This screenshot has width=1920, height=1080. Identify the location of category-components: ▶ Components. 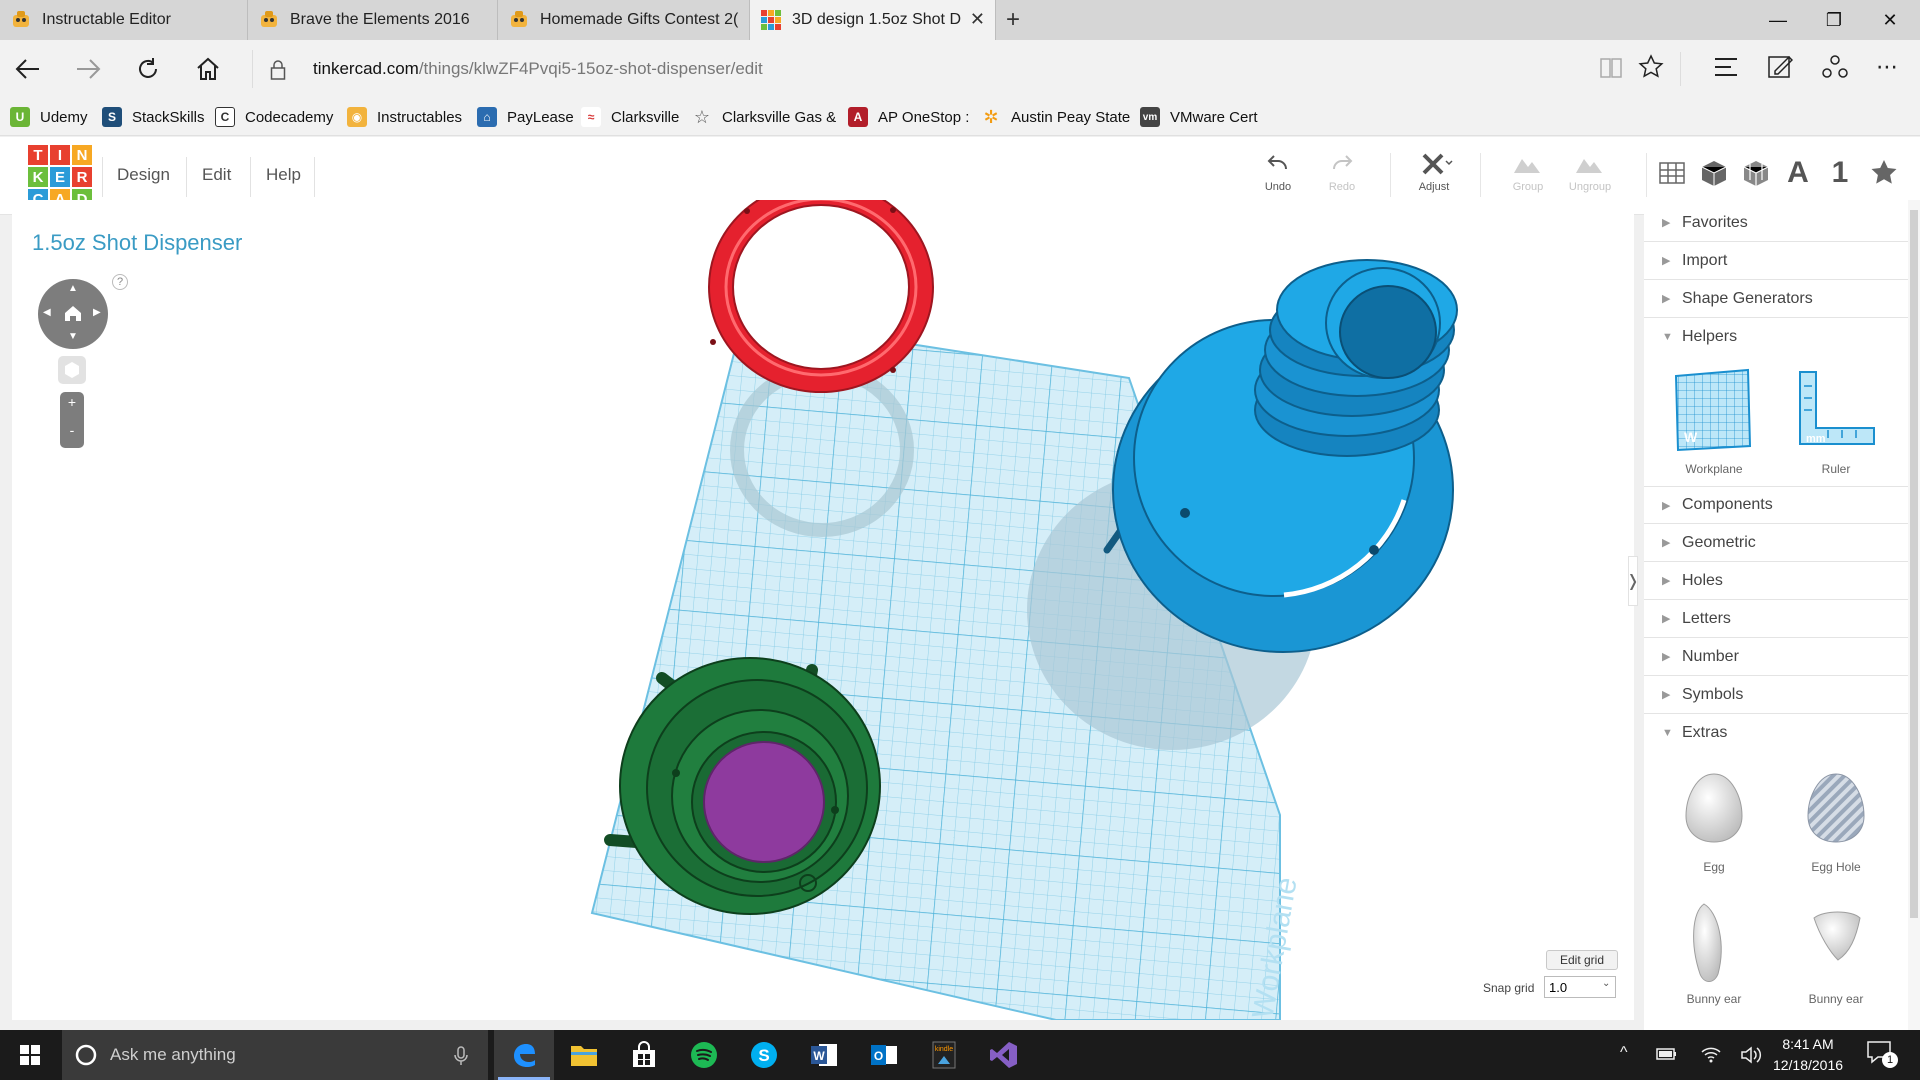
(1776, 505).